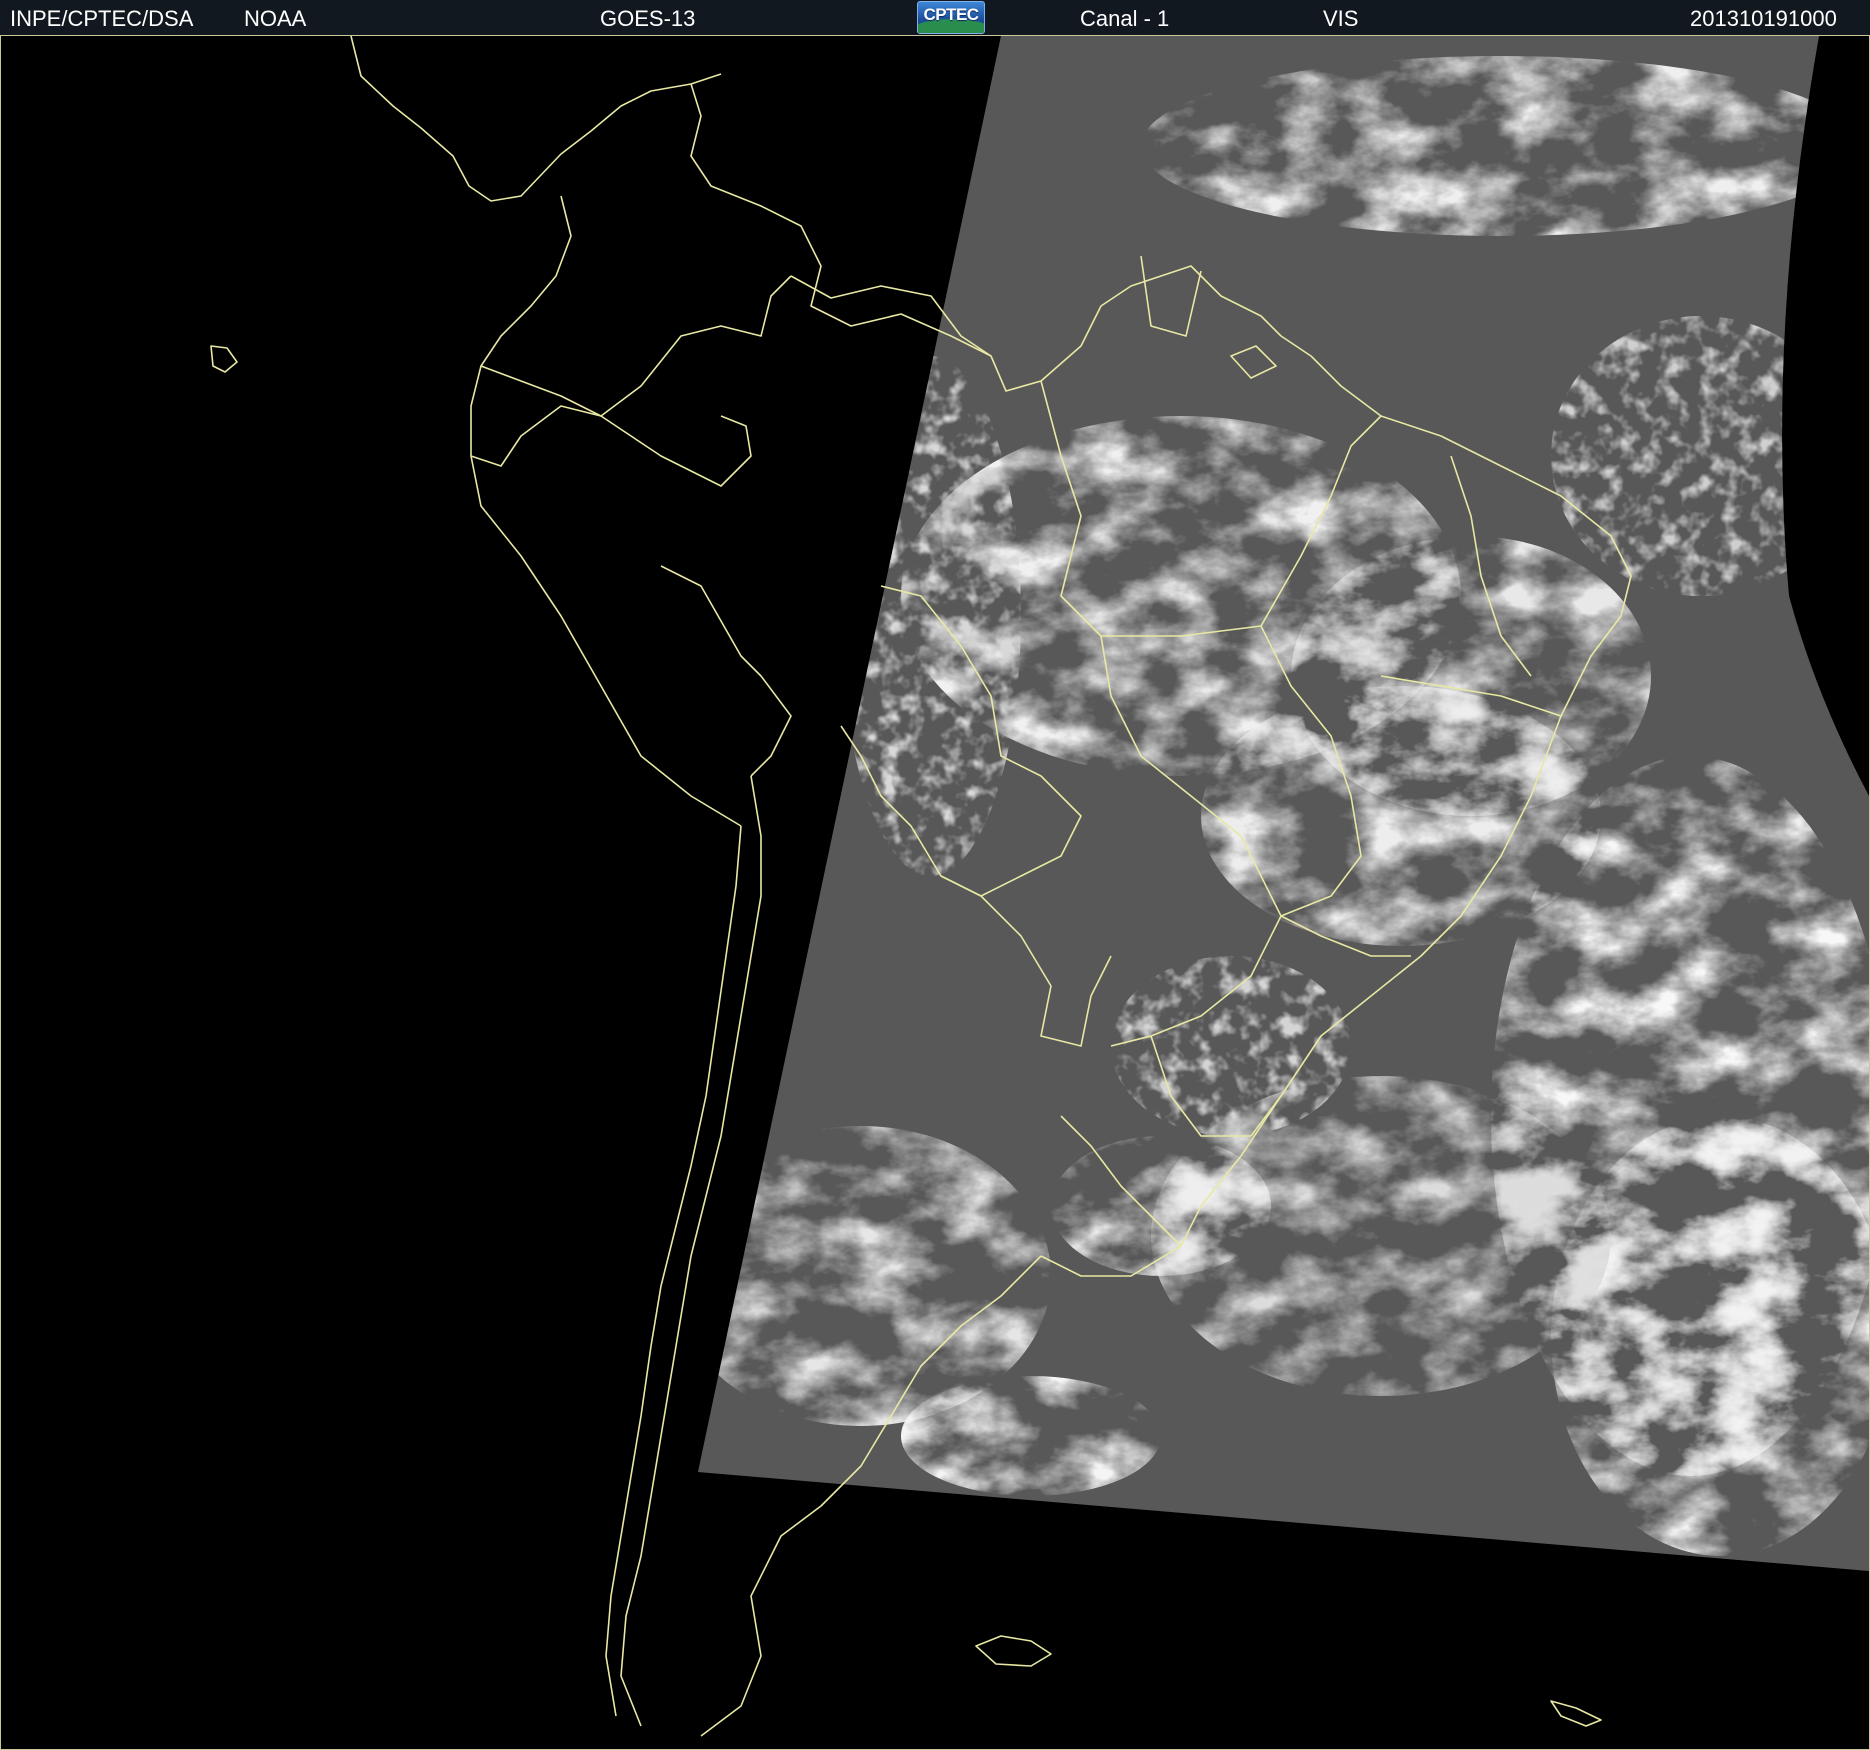 This screenshot has width=1870, height=1750. I want to click on channel-label: Canal - 1, so click(1125, 18).